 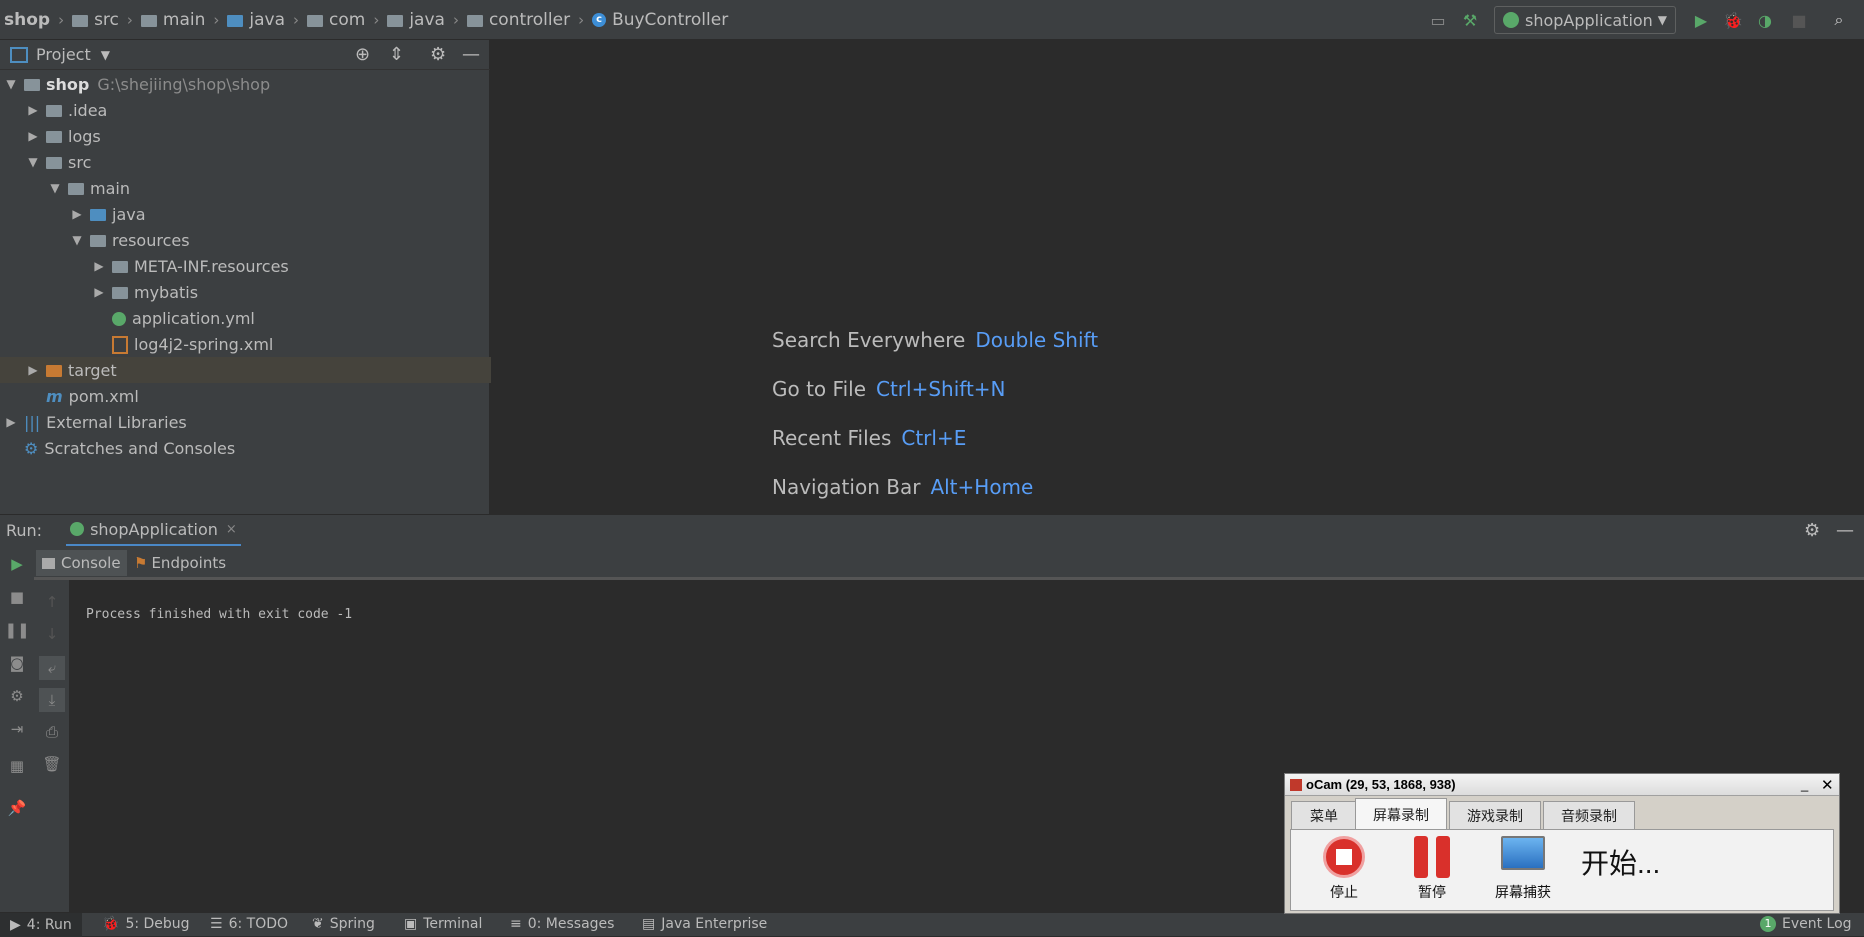 What do you see at coordinates (1839, 20) in the screenshot?
I see `search-icon: ⌕` at bounding box center [1839, 20].